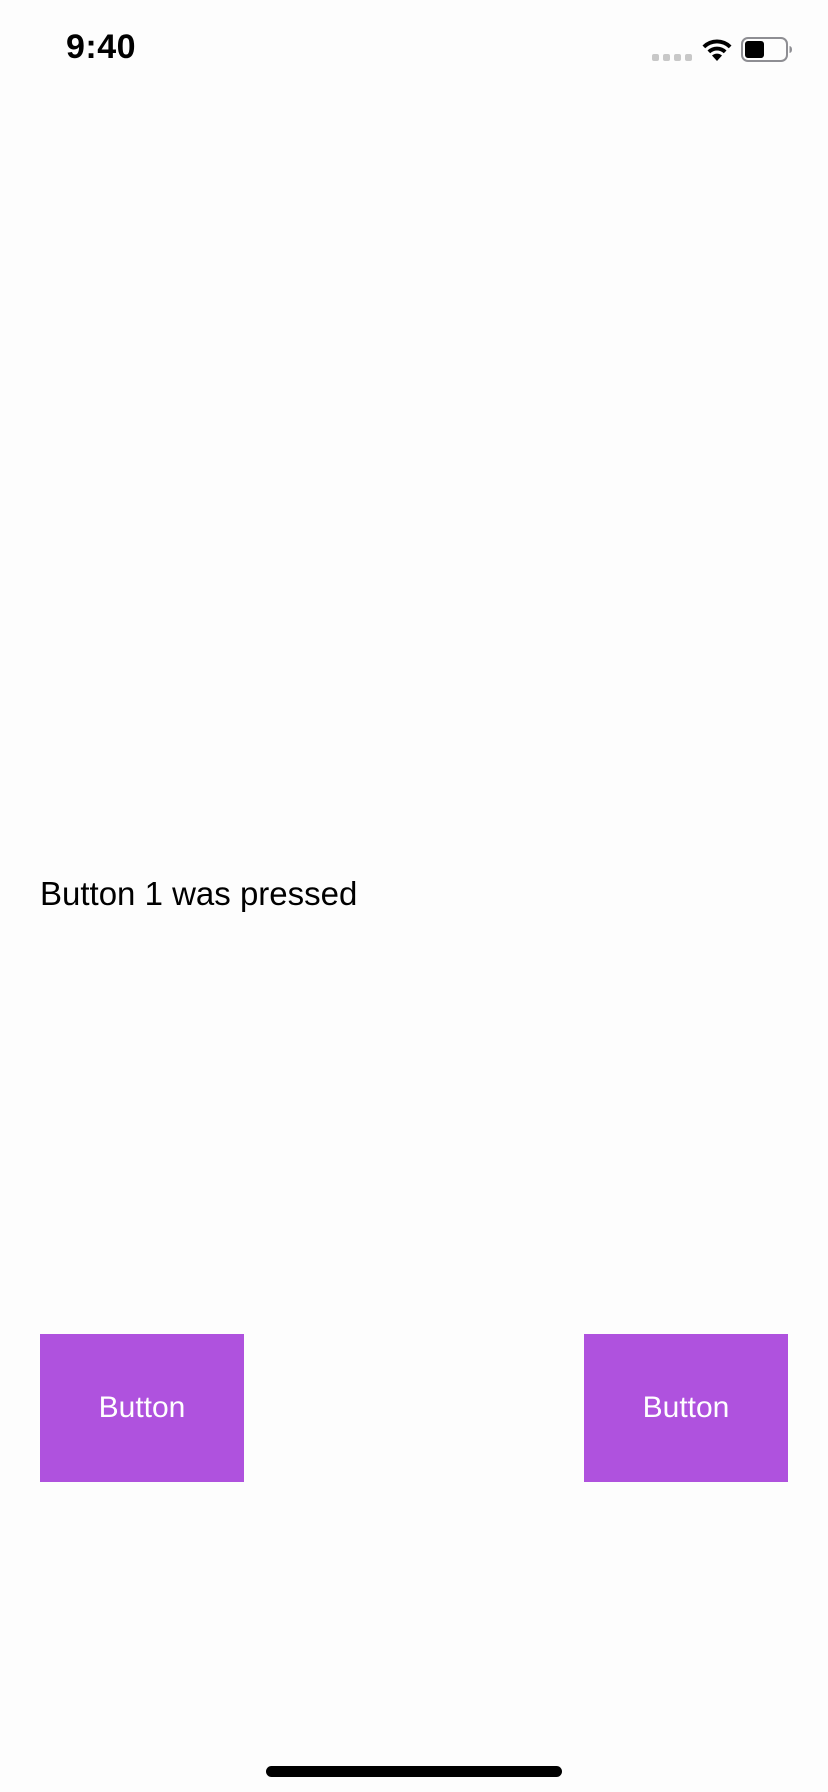  What do you see at coordinates (414, 1771) in the screenshot?
I see `home-indicator` at bounding box center [414, 1771].